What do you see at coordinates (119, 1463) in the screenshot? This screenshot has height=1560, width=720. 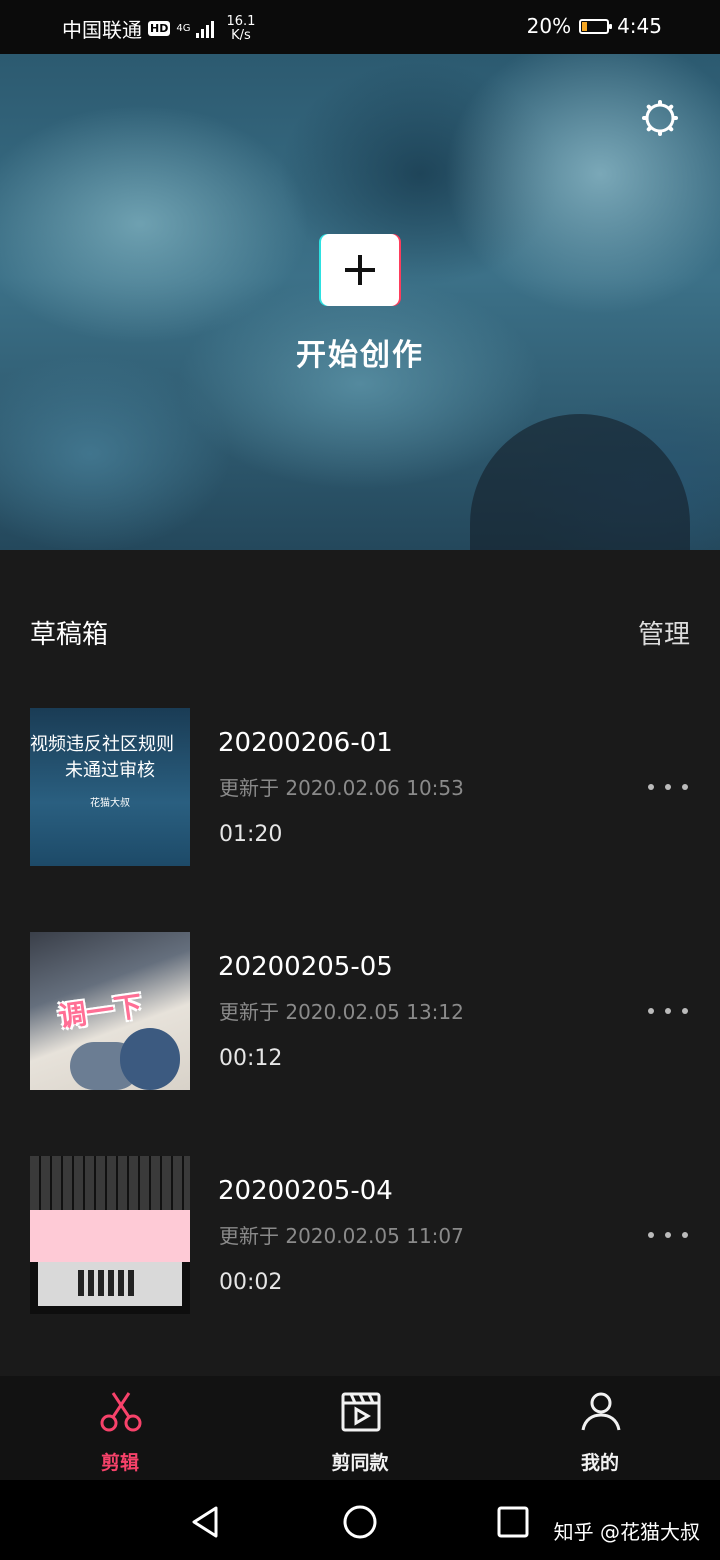 I see `nav-label: 剪辑` at bounding box center [119, 1463].